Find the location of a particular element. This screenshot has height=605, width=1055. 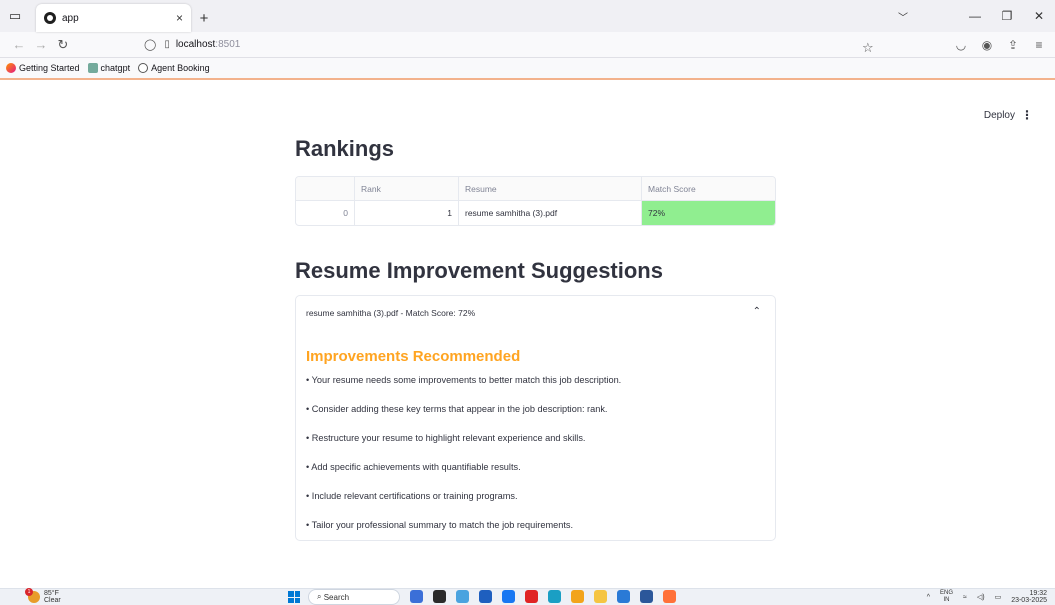

search-label: Search is located at coordinates (336, 597).